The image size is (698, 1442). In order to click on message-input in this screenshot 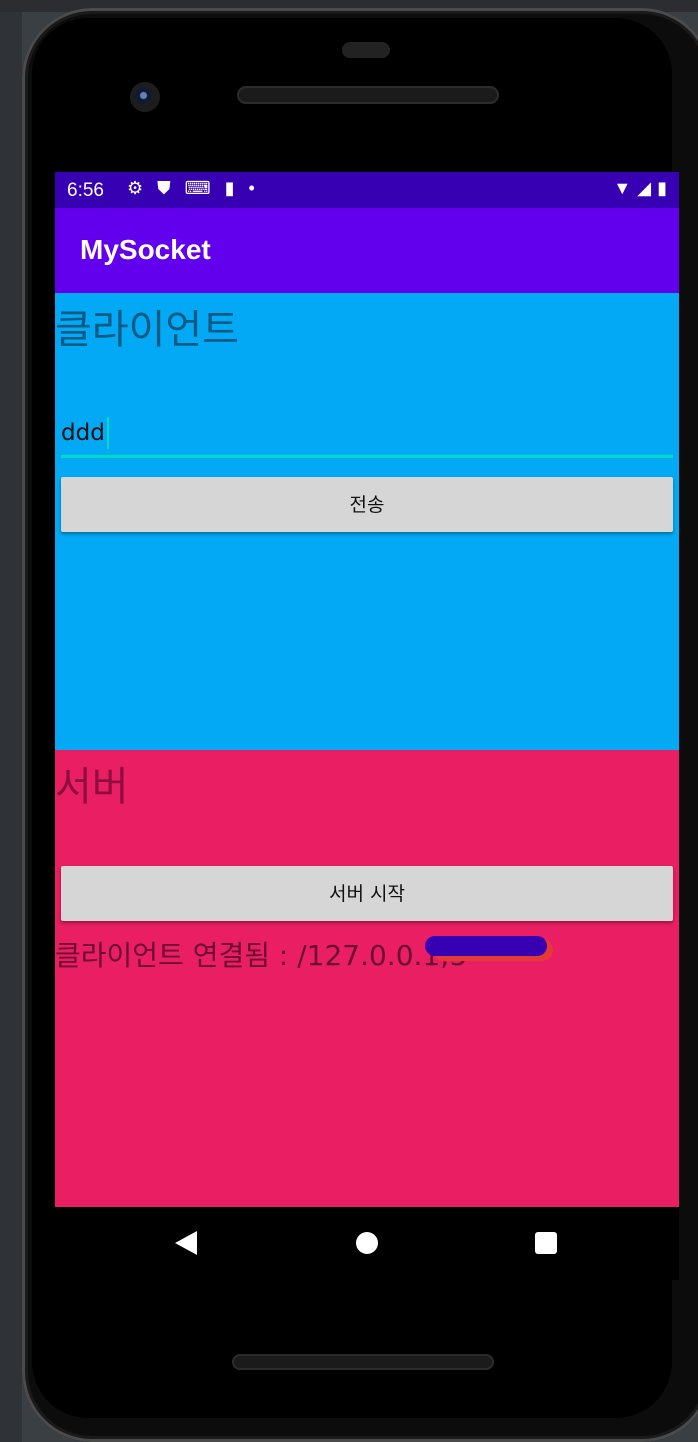, I will do `click(367, 434)`.